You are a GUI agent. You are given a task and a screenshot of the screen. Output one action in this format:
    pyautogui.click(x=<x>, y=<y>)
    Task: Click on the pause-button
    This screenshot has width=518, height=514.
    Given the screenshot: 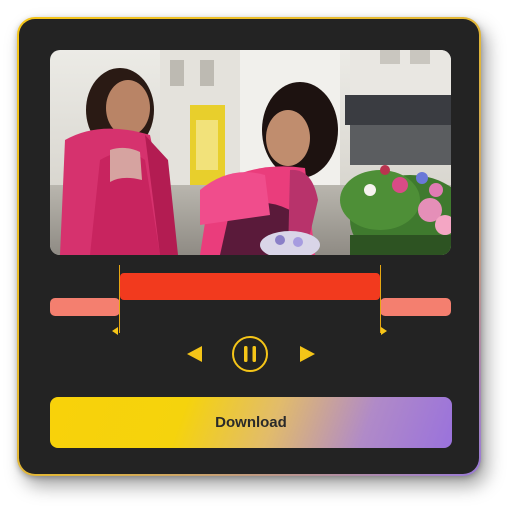 What is the action you would take?
    pyautogui.click(x=250, y=354)
    